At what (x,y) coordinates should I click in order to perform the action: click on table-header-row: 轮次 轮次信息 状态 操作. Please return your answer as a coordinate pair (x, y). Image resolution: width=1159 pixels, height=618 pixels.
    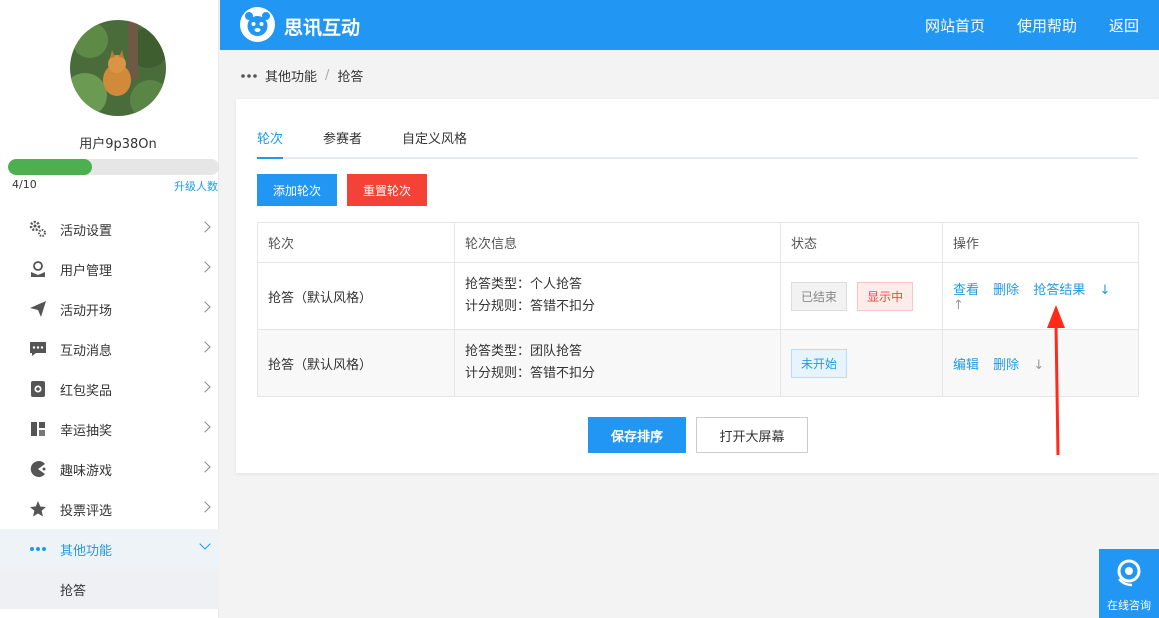
    Looking at the image, I should click on (698, 242).